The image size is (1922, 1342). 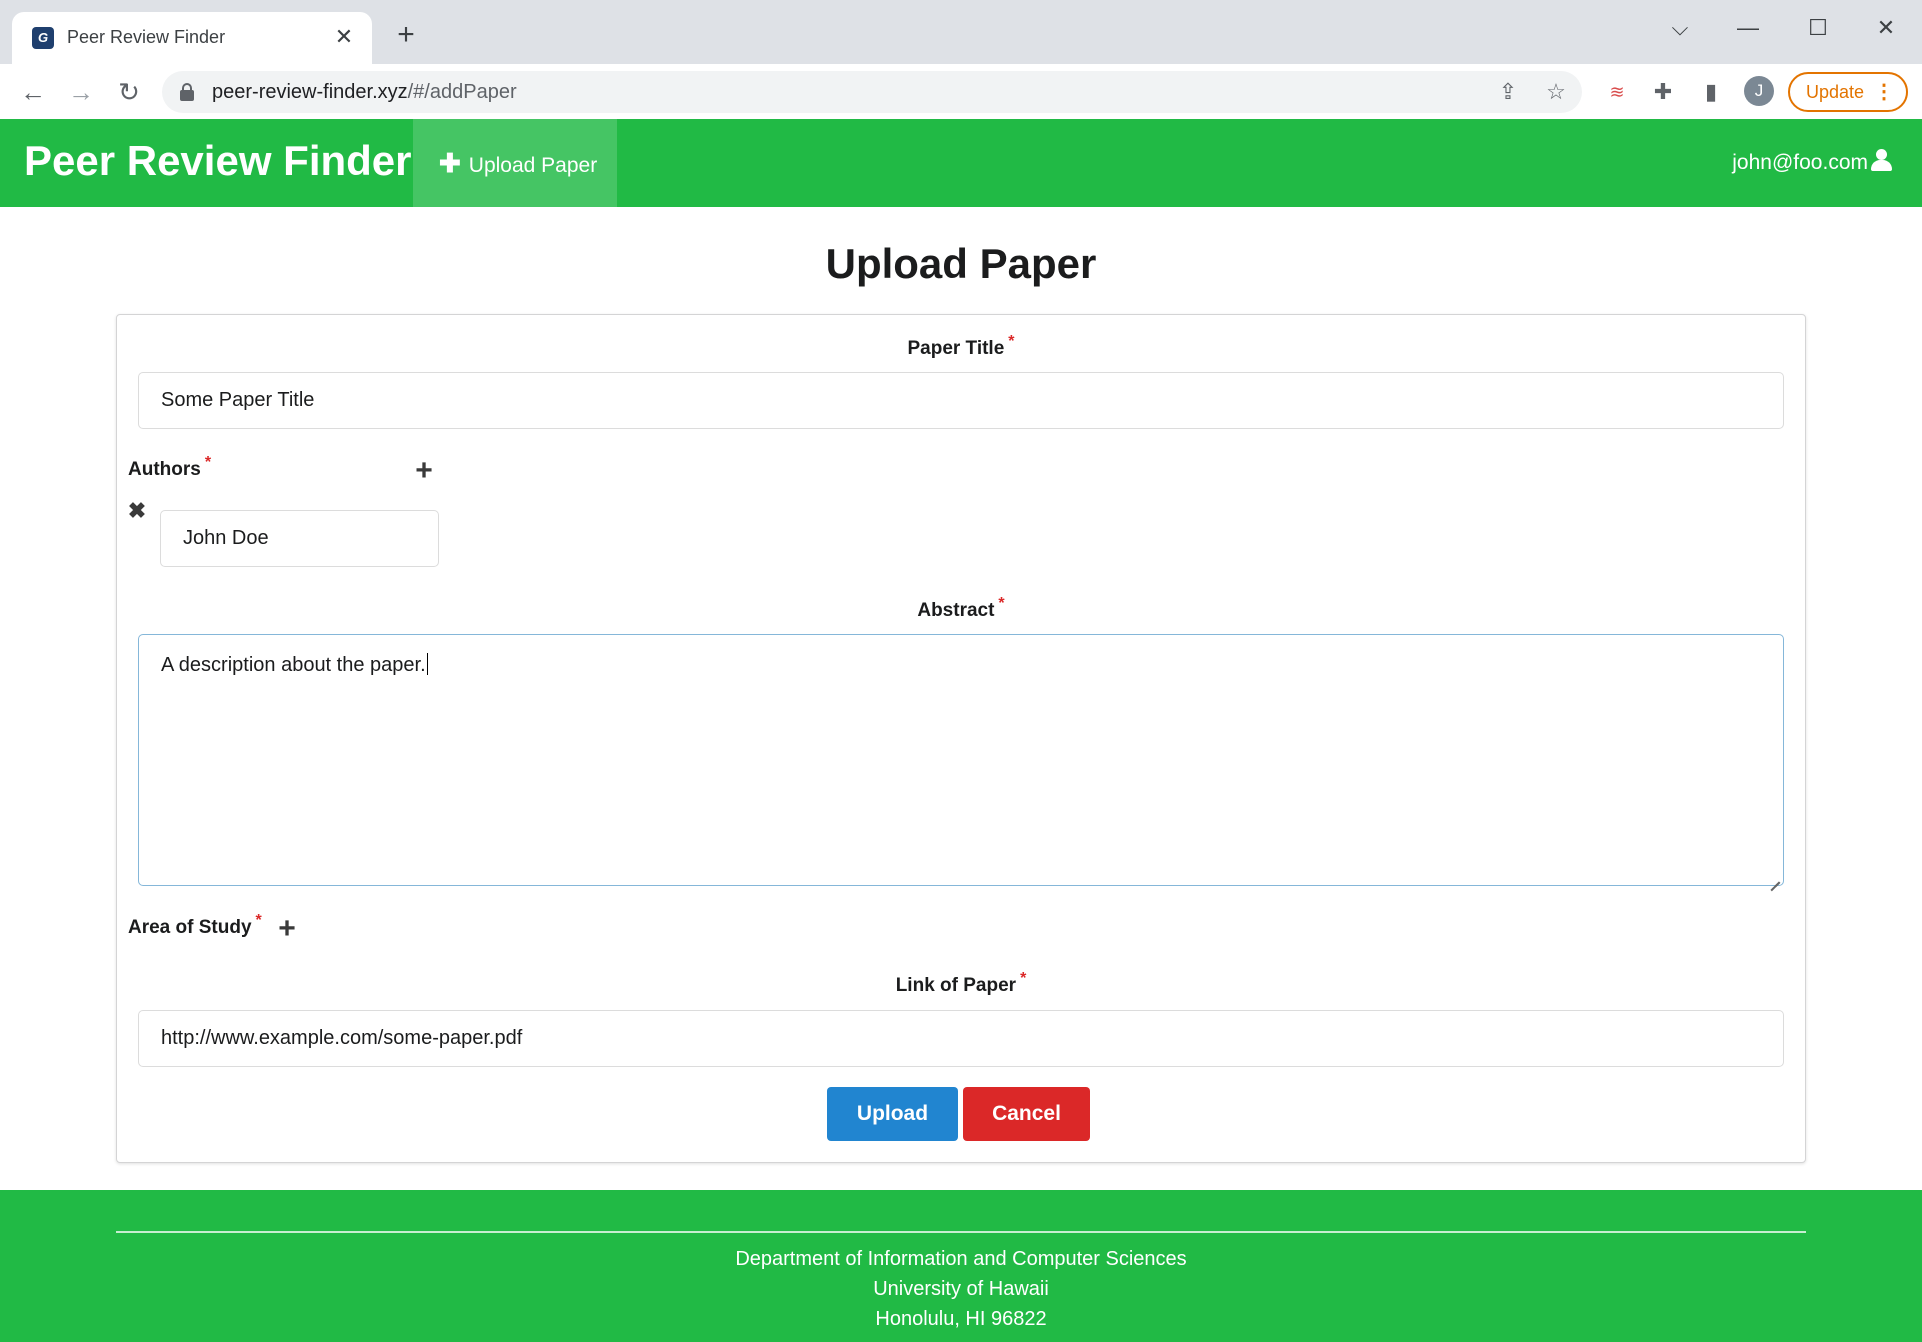 What do you see at coordinates (1663, 92) in the screenshot?
I see `puzzle-icon: ✚` at bounding box center [1663, 92].